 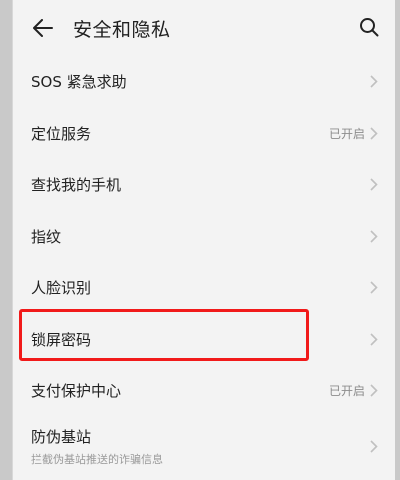 What do you see at coordinates (204, 391) in the screenshot?
I see `sidebar-item-payment-protection: 支付保护中心 已开启` at bounding box center [204, 391].